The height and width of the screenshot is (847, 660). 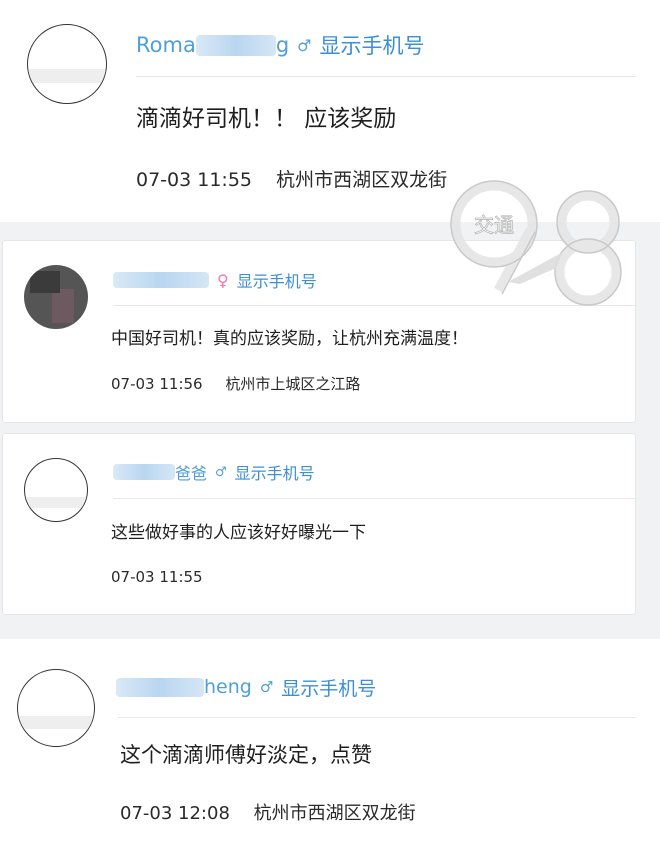 What do you see at coordinates (214, 472) in the screenshot?
I see `comment-header: 爸爸 ♂ 显示手机号` at bounding box center [214, 472].